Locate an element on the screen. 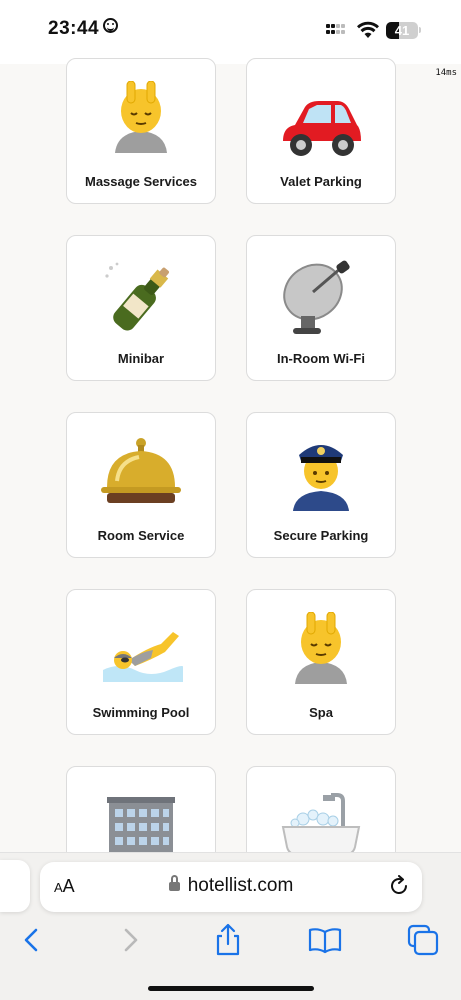 This screenshot has height=1000, width=461. amenity-label: Spa is located at coordinates (321, 712).